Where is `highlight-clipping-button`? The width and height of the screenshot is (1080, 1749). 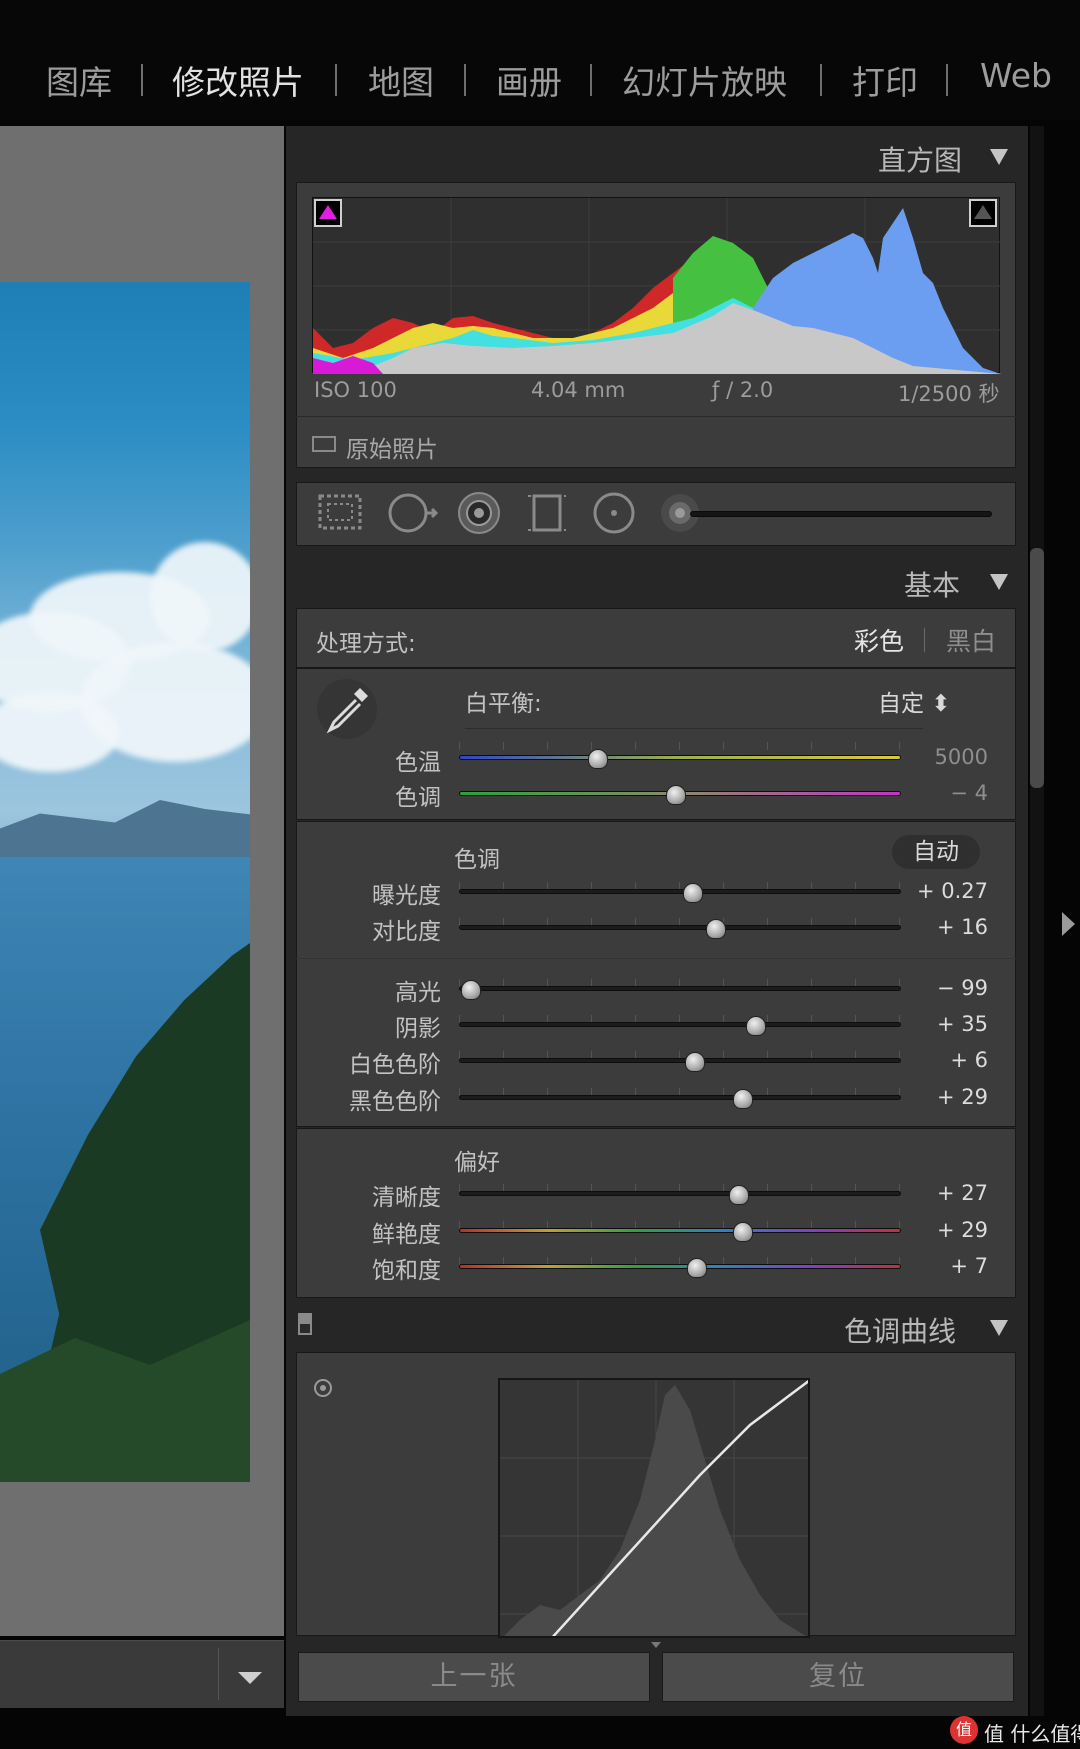 highlight-clipping-button is located at coordinates (983, 213).